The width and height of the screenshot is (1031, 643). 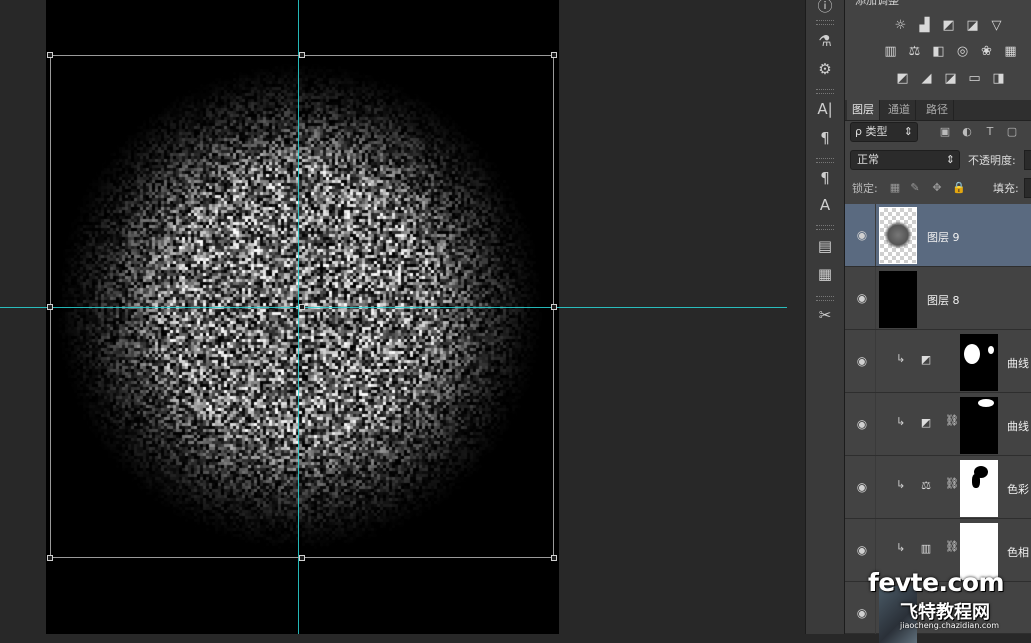 What do you see at coordinates (962, 51) in the screenshot?
I see `photo-filter-icon: ◎` at bounding box center [962, 51].